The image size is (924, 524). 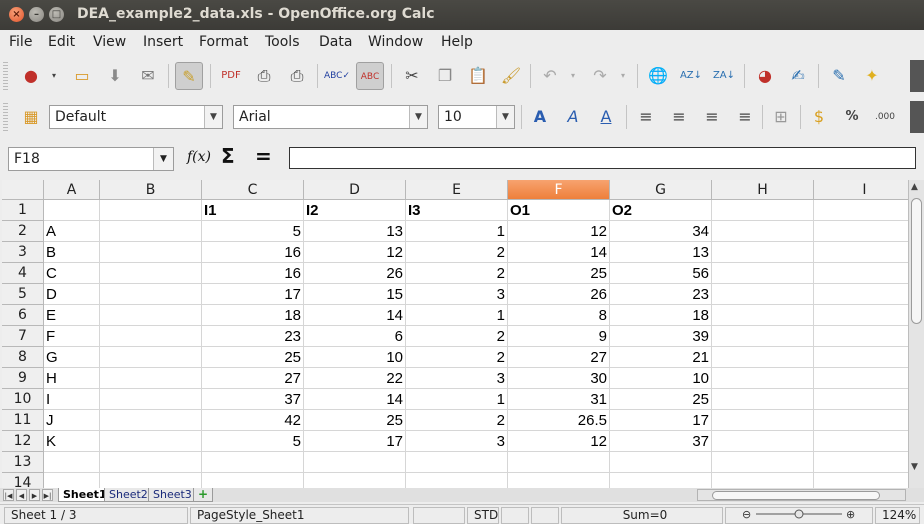 What do you see at coordinates (172, 495) in the screenshot?
I see `sheet-tab-sheet3: Sheet3` at bounding box center [172, 495].